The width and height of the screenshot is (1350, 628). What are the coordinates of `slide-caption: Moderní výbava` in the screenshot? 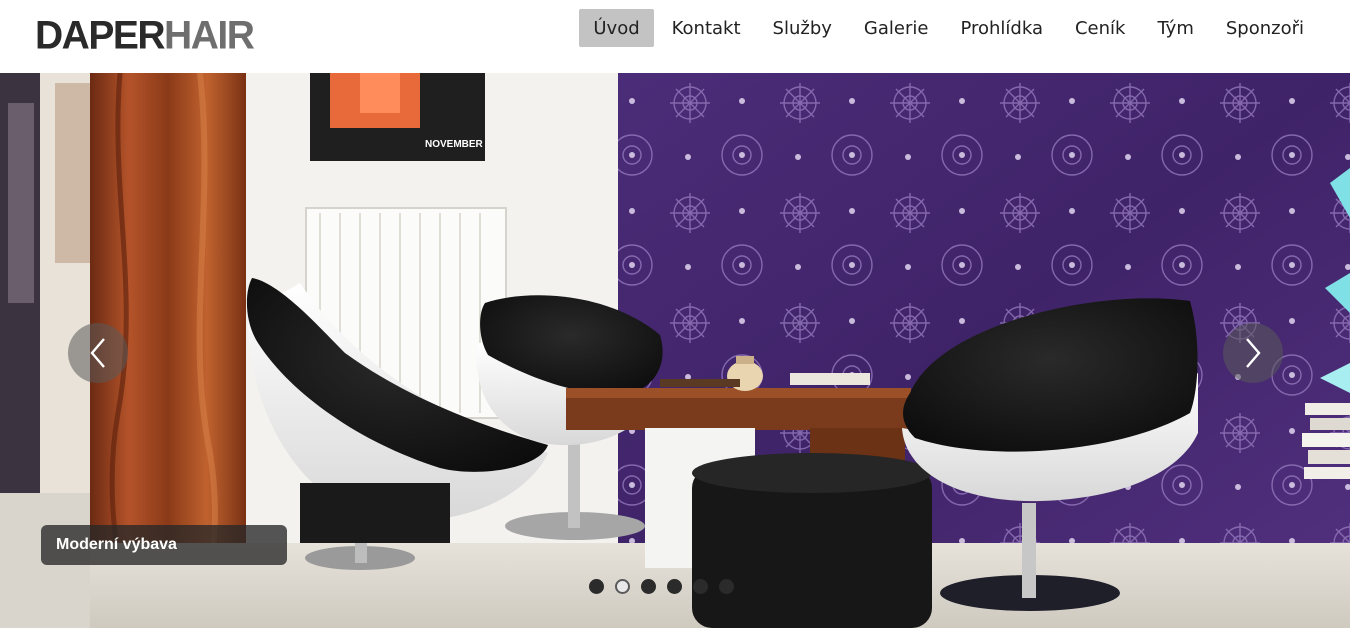 It's located at (164, 545).